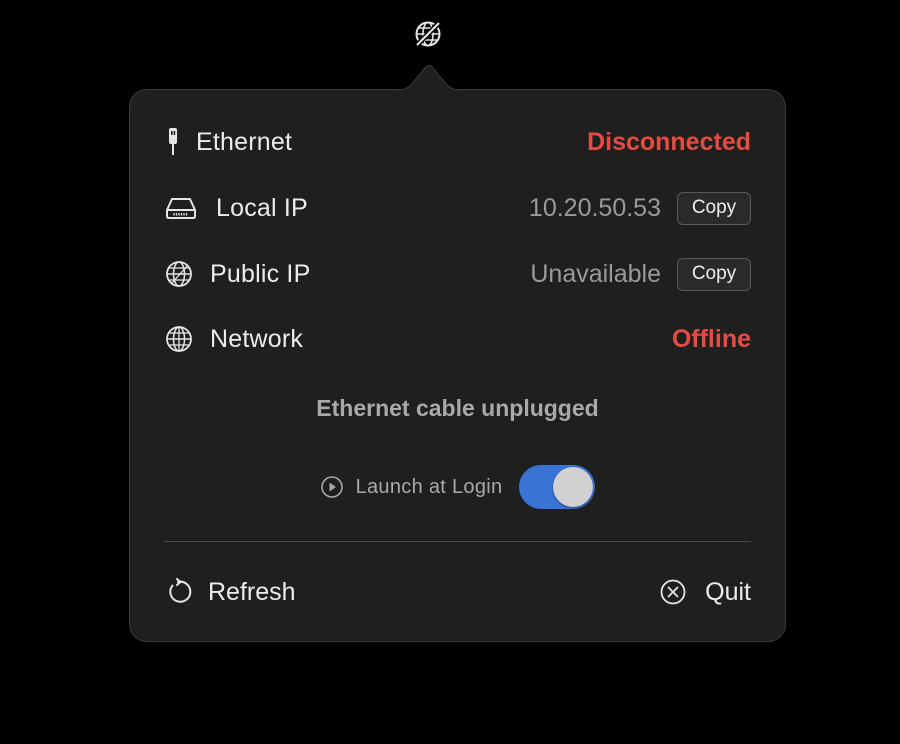 Image resolution: width=900 pixels, height=744 pixels. Describe the element at coordinates (457, 142) in the screenshot. I see `ethernet-row: Ethernet Disconnected` at that location.